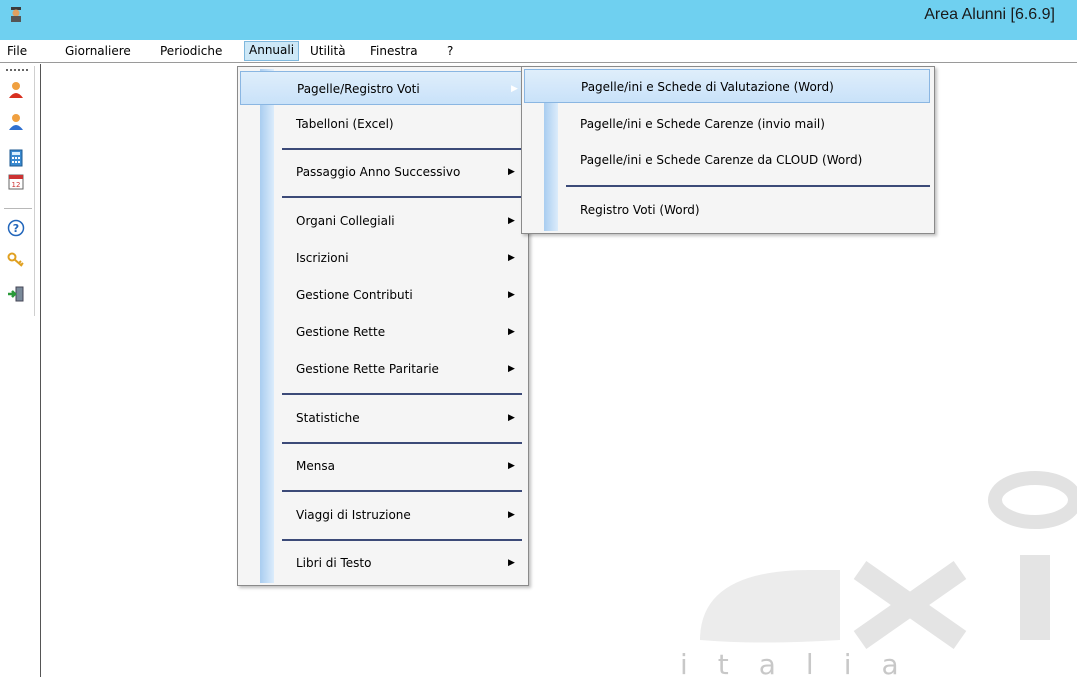 This screenshot has width=1077, height=680. I want to click on user-red-icon, so click(16, 90).